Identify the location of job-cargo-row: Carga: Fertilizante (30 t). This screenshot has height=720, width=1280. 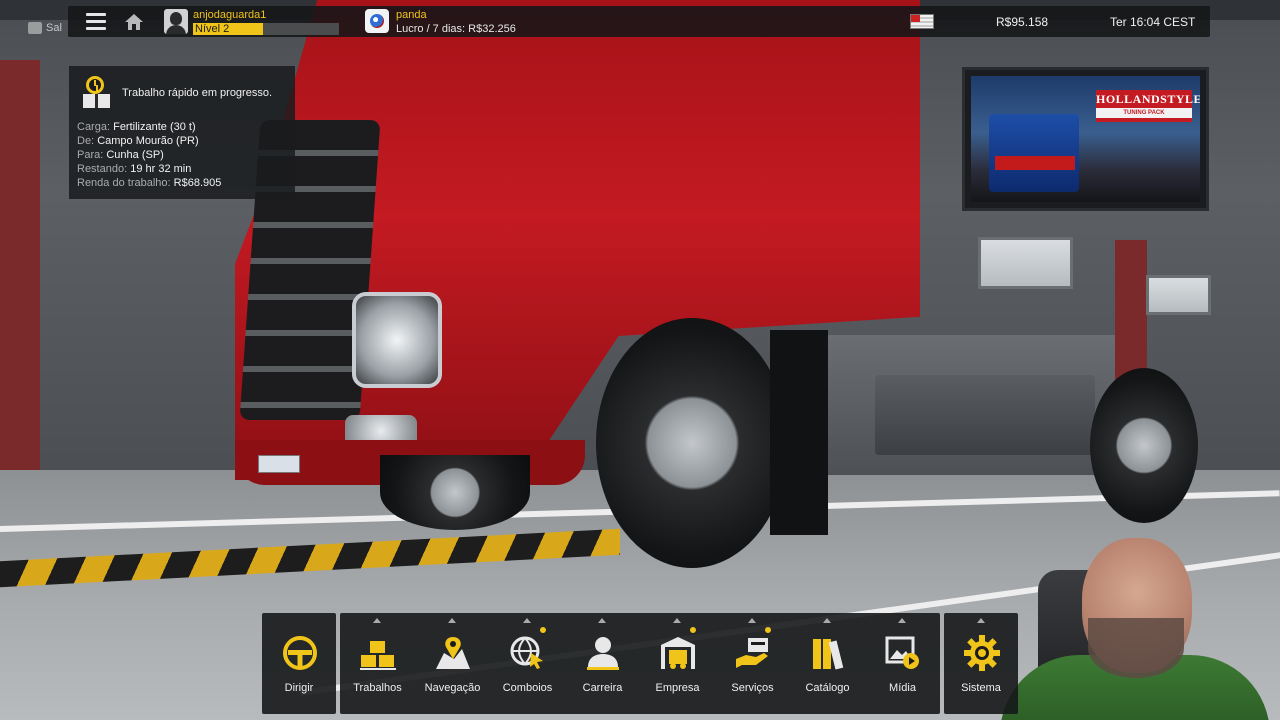
(149, 127).